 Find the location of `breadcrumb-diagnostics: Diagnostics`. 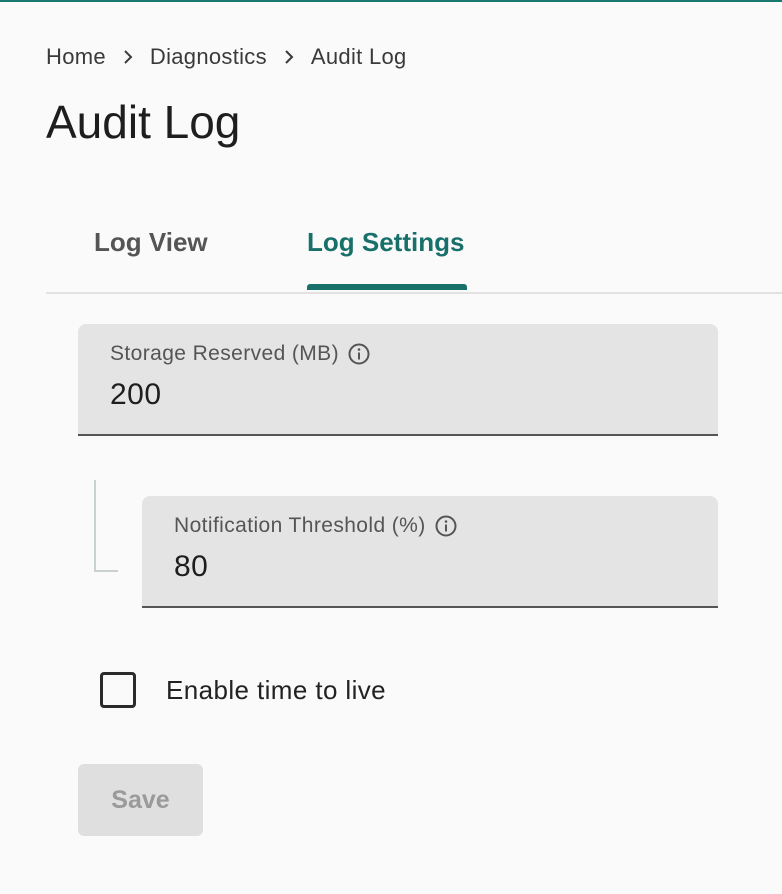

breadcrumb-diagnostics: Diagnostics is located at coordinates (208, 57).